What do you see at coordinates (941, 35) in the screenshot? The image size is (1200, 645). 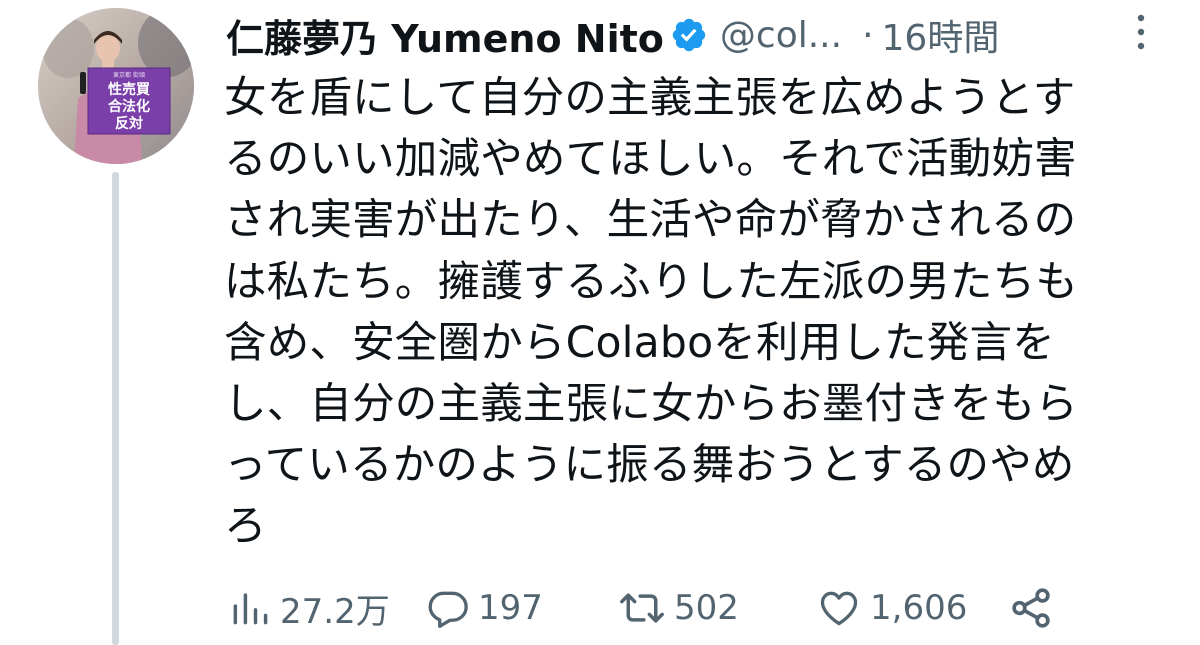 I see `tweet-timestamp: 16時間` at bounding box center [941, 35].